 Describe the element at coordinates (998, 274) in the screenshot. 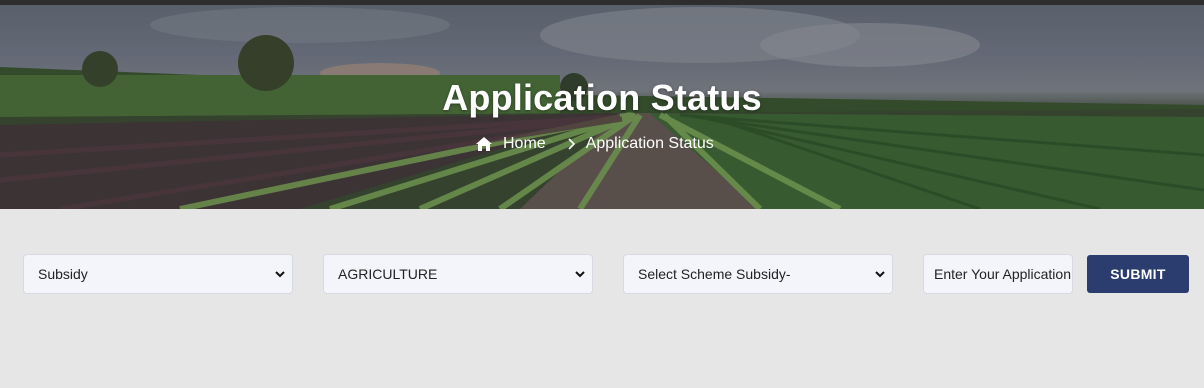

I see `application-number-input` at that location.